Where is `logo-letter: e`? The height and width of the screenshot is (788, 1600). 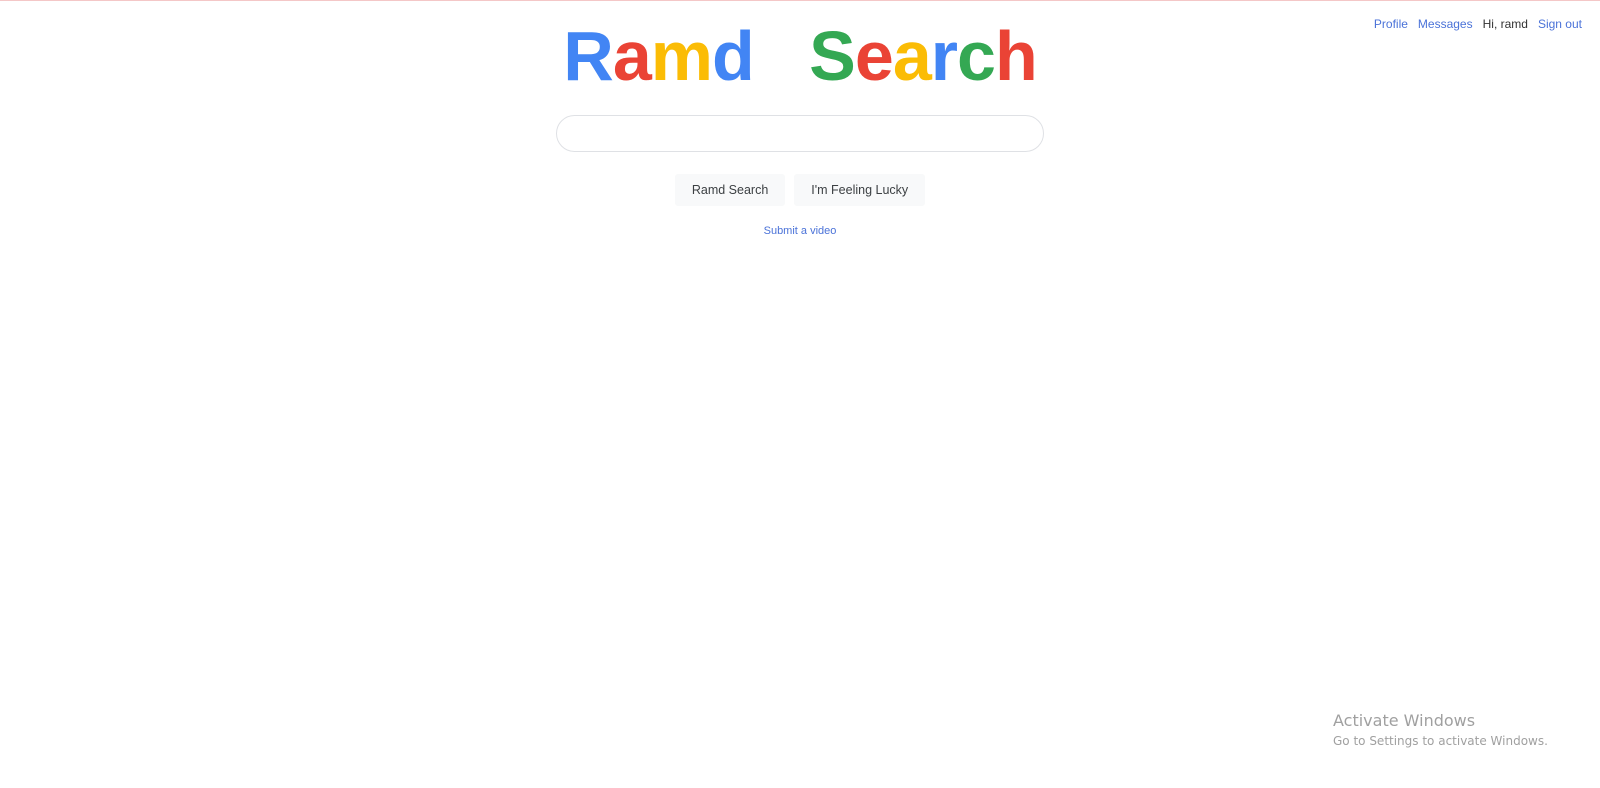
logo-letter: e is located at coordinates (874, 56).